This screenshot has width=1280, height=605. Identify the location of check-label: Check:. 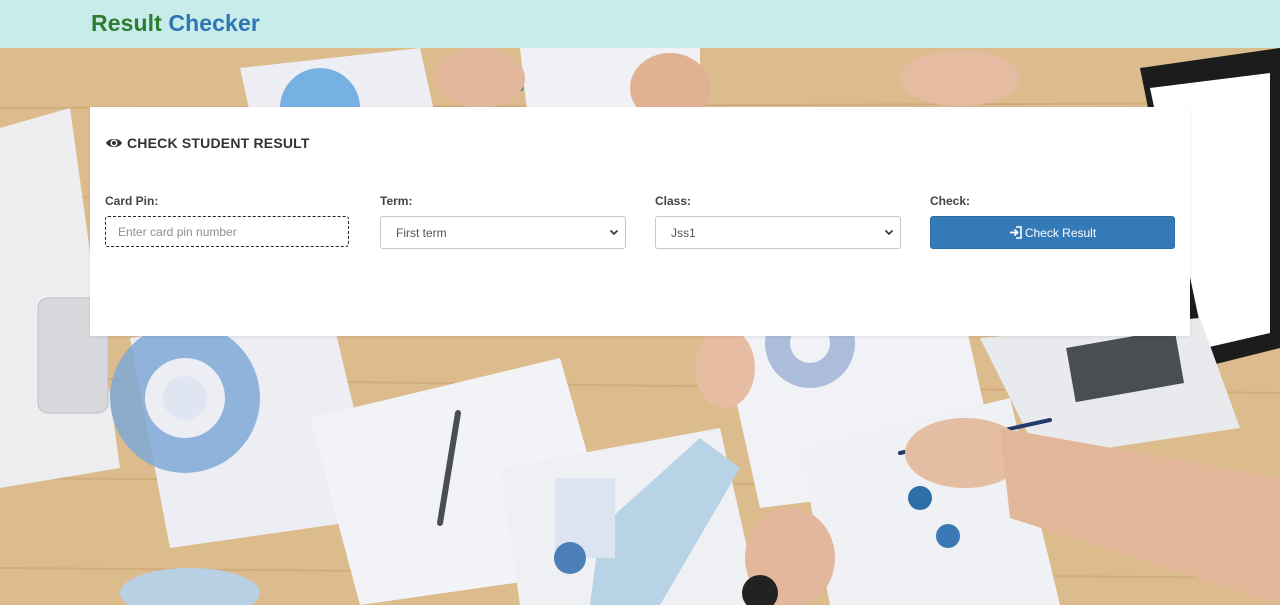
(950, 201).